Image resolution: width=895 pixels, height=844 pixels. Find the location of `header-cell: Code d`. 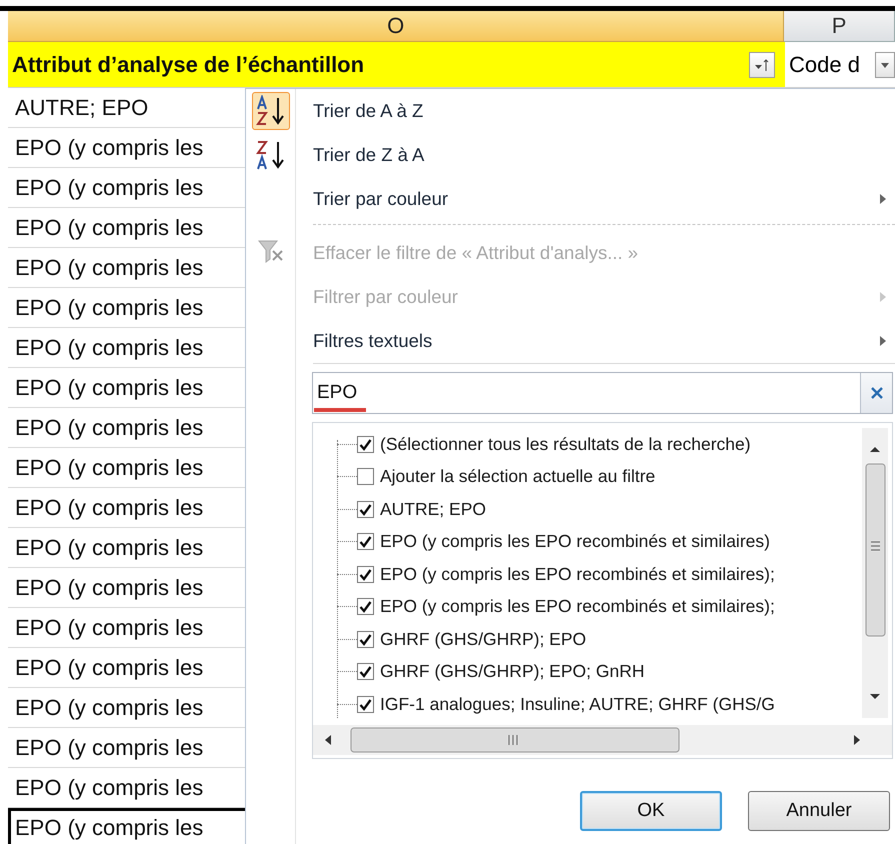

header-cell: Code d is located at coordinates (824, 65).